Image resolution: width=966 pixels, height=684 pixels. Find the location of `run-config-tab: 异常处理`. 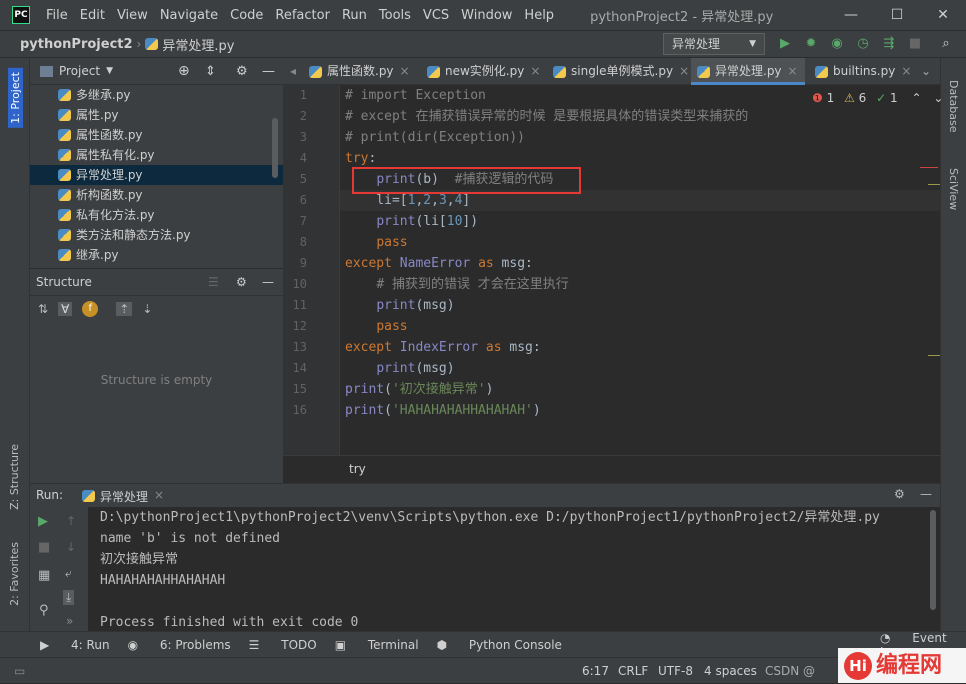

run-config-tab: 异常处理 is located at coordinates (124, 496).